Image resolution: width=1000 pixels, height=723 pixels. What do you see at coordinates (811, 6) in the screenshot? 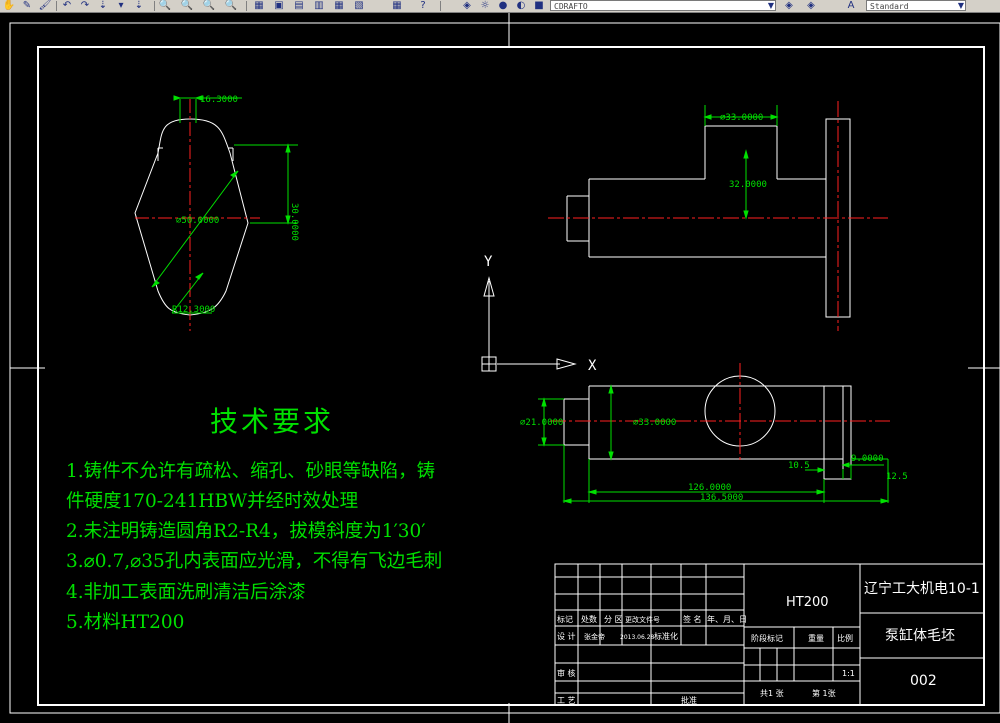
I see `layer-tools-icon: ◈` at bounding box center [811, 6].